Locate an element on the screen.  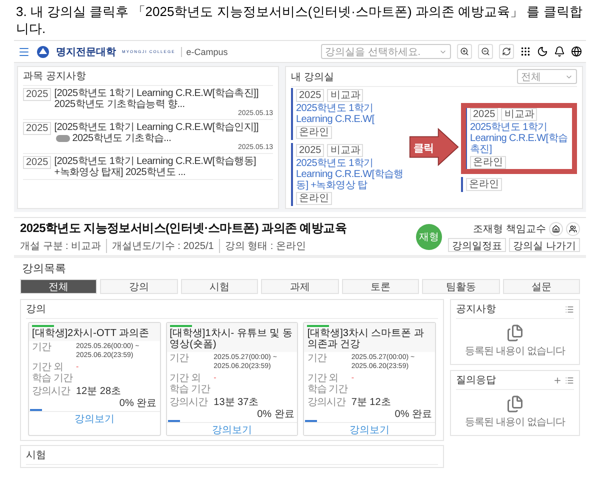
brand-name: 명지전문대학 is located at coordinates (86, 52).